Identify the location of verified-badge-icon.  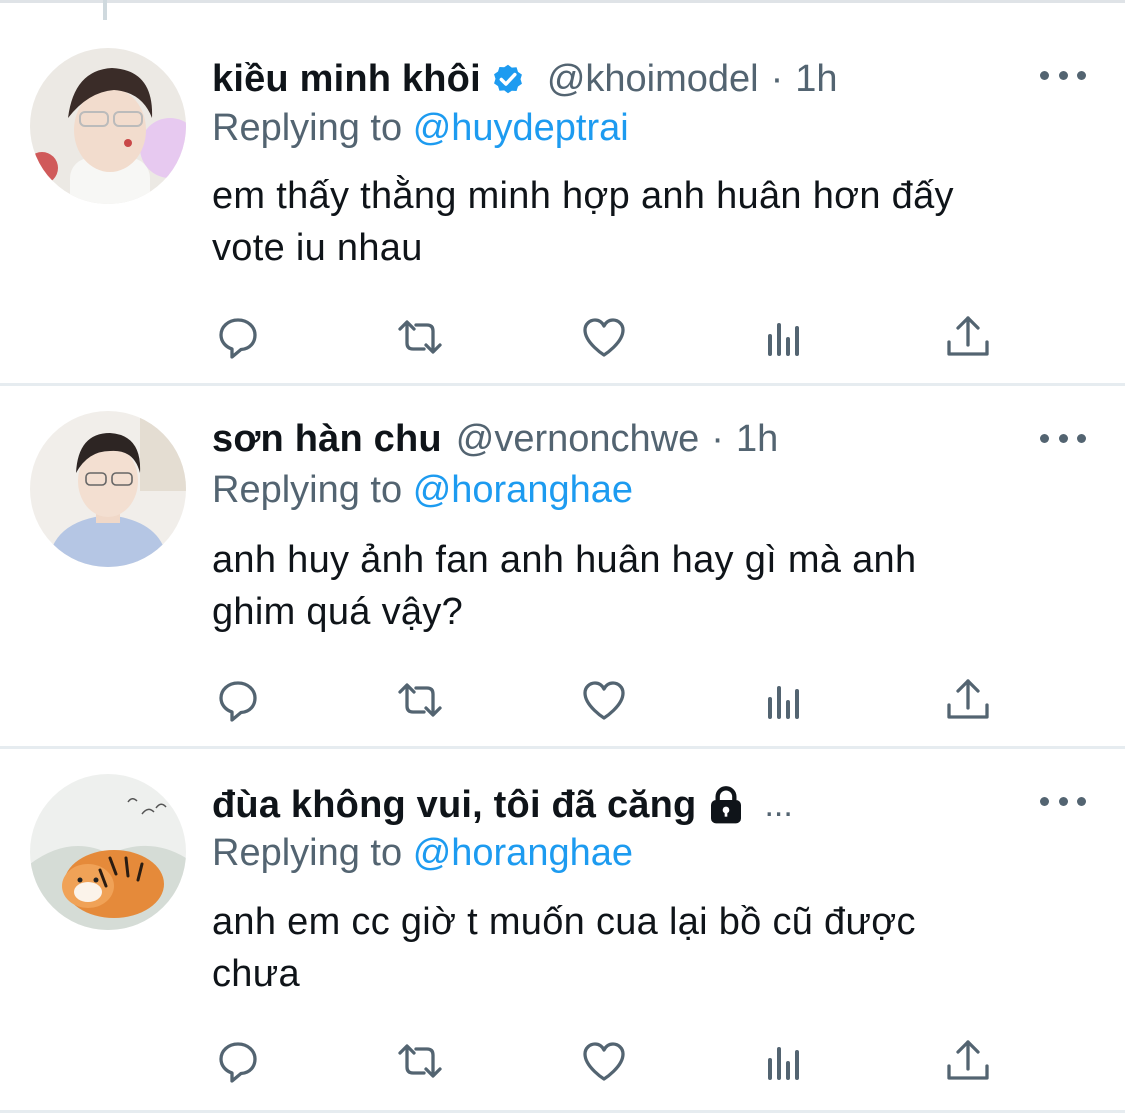
(507, 79).